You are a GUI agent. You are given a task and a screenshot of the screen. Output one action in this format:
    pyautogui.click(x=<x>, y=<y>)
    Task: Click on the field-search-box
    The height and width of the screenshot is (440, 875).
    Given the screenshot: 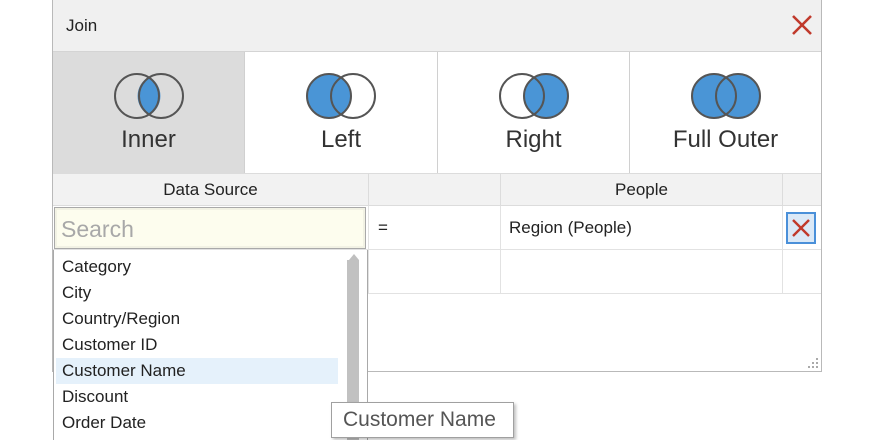 What is the action you would take?
    pyautogui.click(x=210, y=228)
    